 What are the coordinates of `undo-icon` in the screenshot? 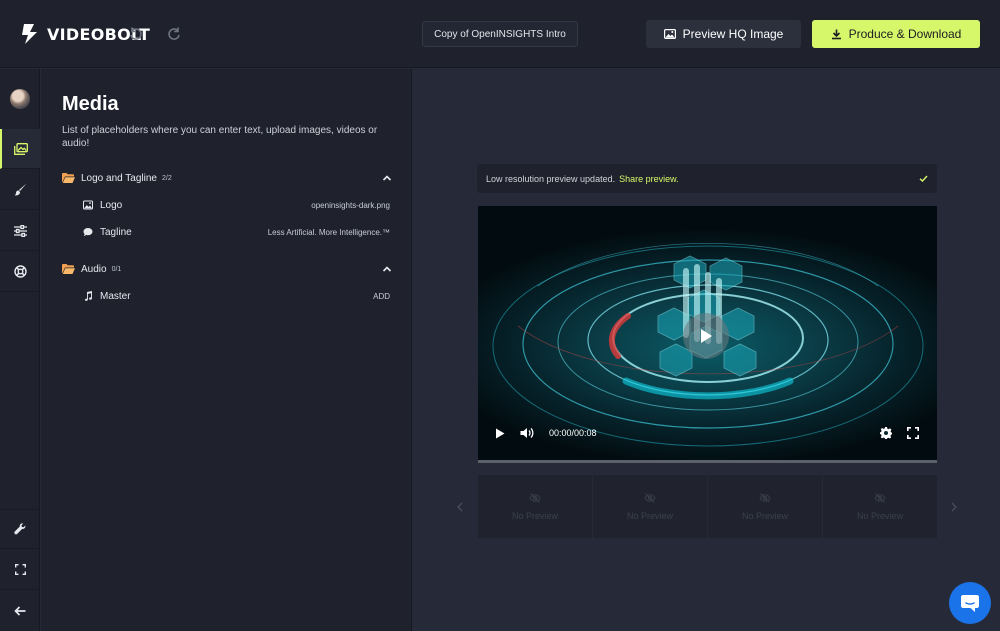 It's located at (136, 34).